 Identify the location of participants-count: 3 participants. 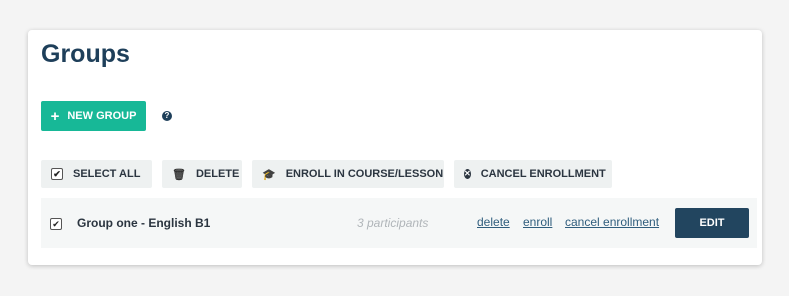
(393, 223).